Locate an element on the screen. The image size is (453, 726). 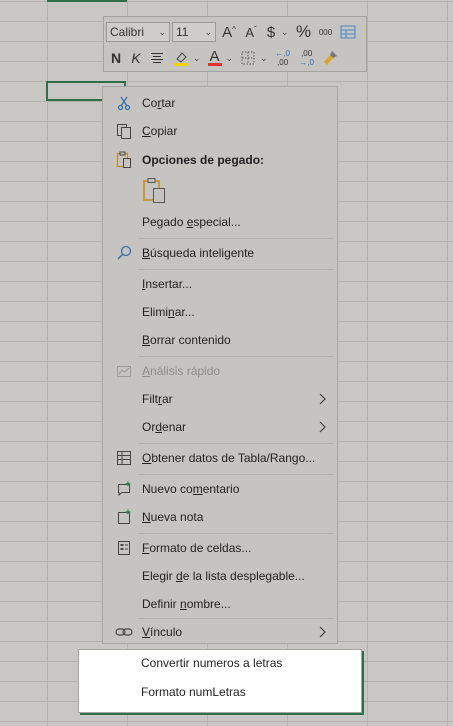
font-color-icon: A is located at coordinates (214, 56).